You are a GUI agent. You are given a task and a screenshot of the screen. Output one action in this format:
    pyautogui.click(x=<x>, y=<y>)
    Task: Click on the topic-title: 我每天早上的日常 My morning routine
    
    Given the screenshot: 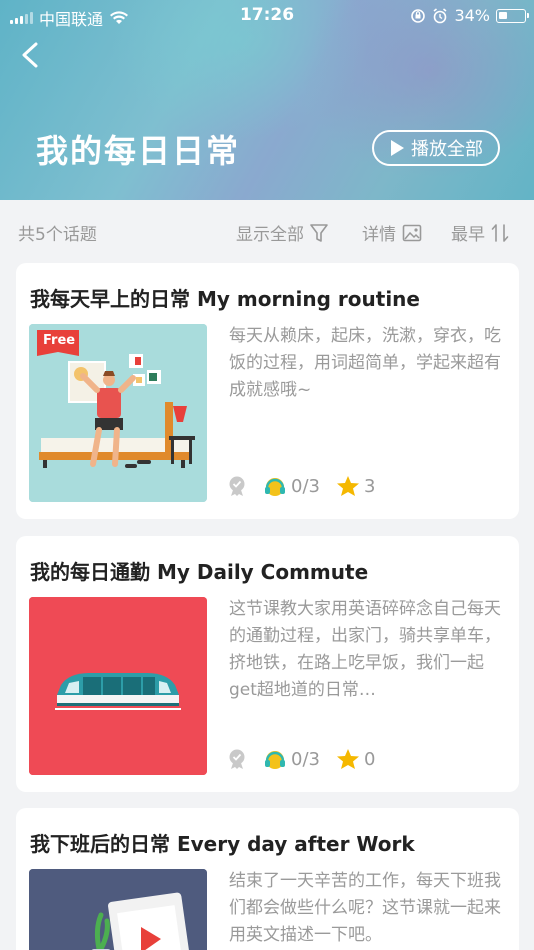 What is the action you would take?
    pyautogui.click(x=225, y=299)
    